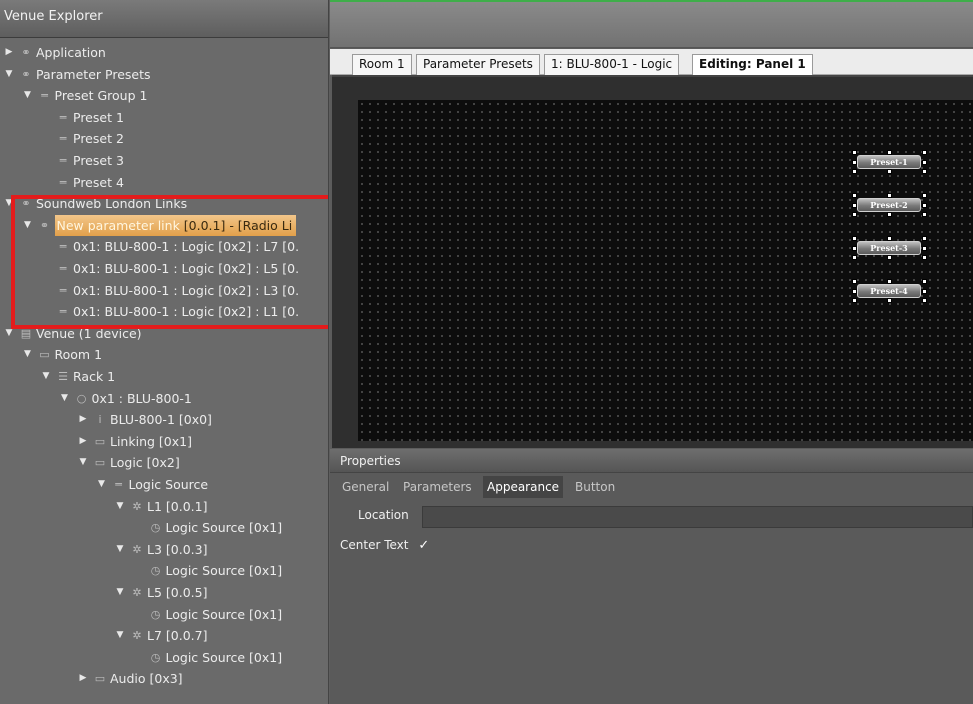  What do you see at coordinates (164, 678) in the screenshot?
I see `tree-item: ▶ ▭ Audio [0x3]` at bounding box center [164, 678].